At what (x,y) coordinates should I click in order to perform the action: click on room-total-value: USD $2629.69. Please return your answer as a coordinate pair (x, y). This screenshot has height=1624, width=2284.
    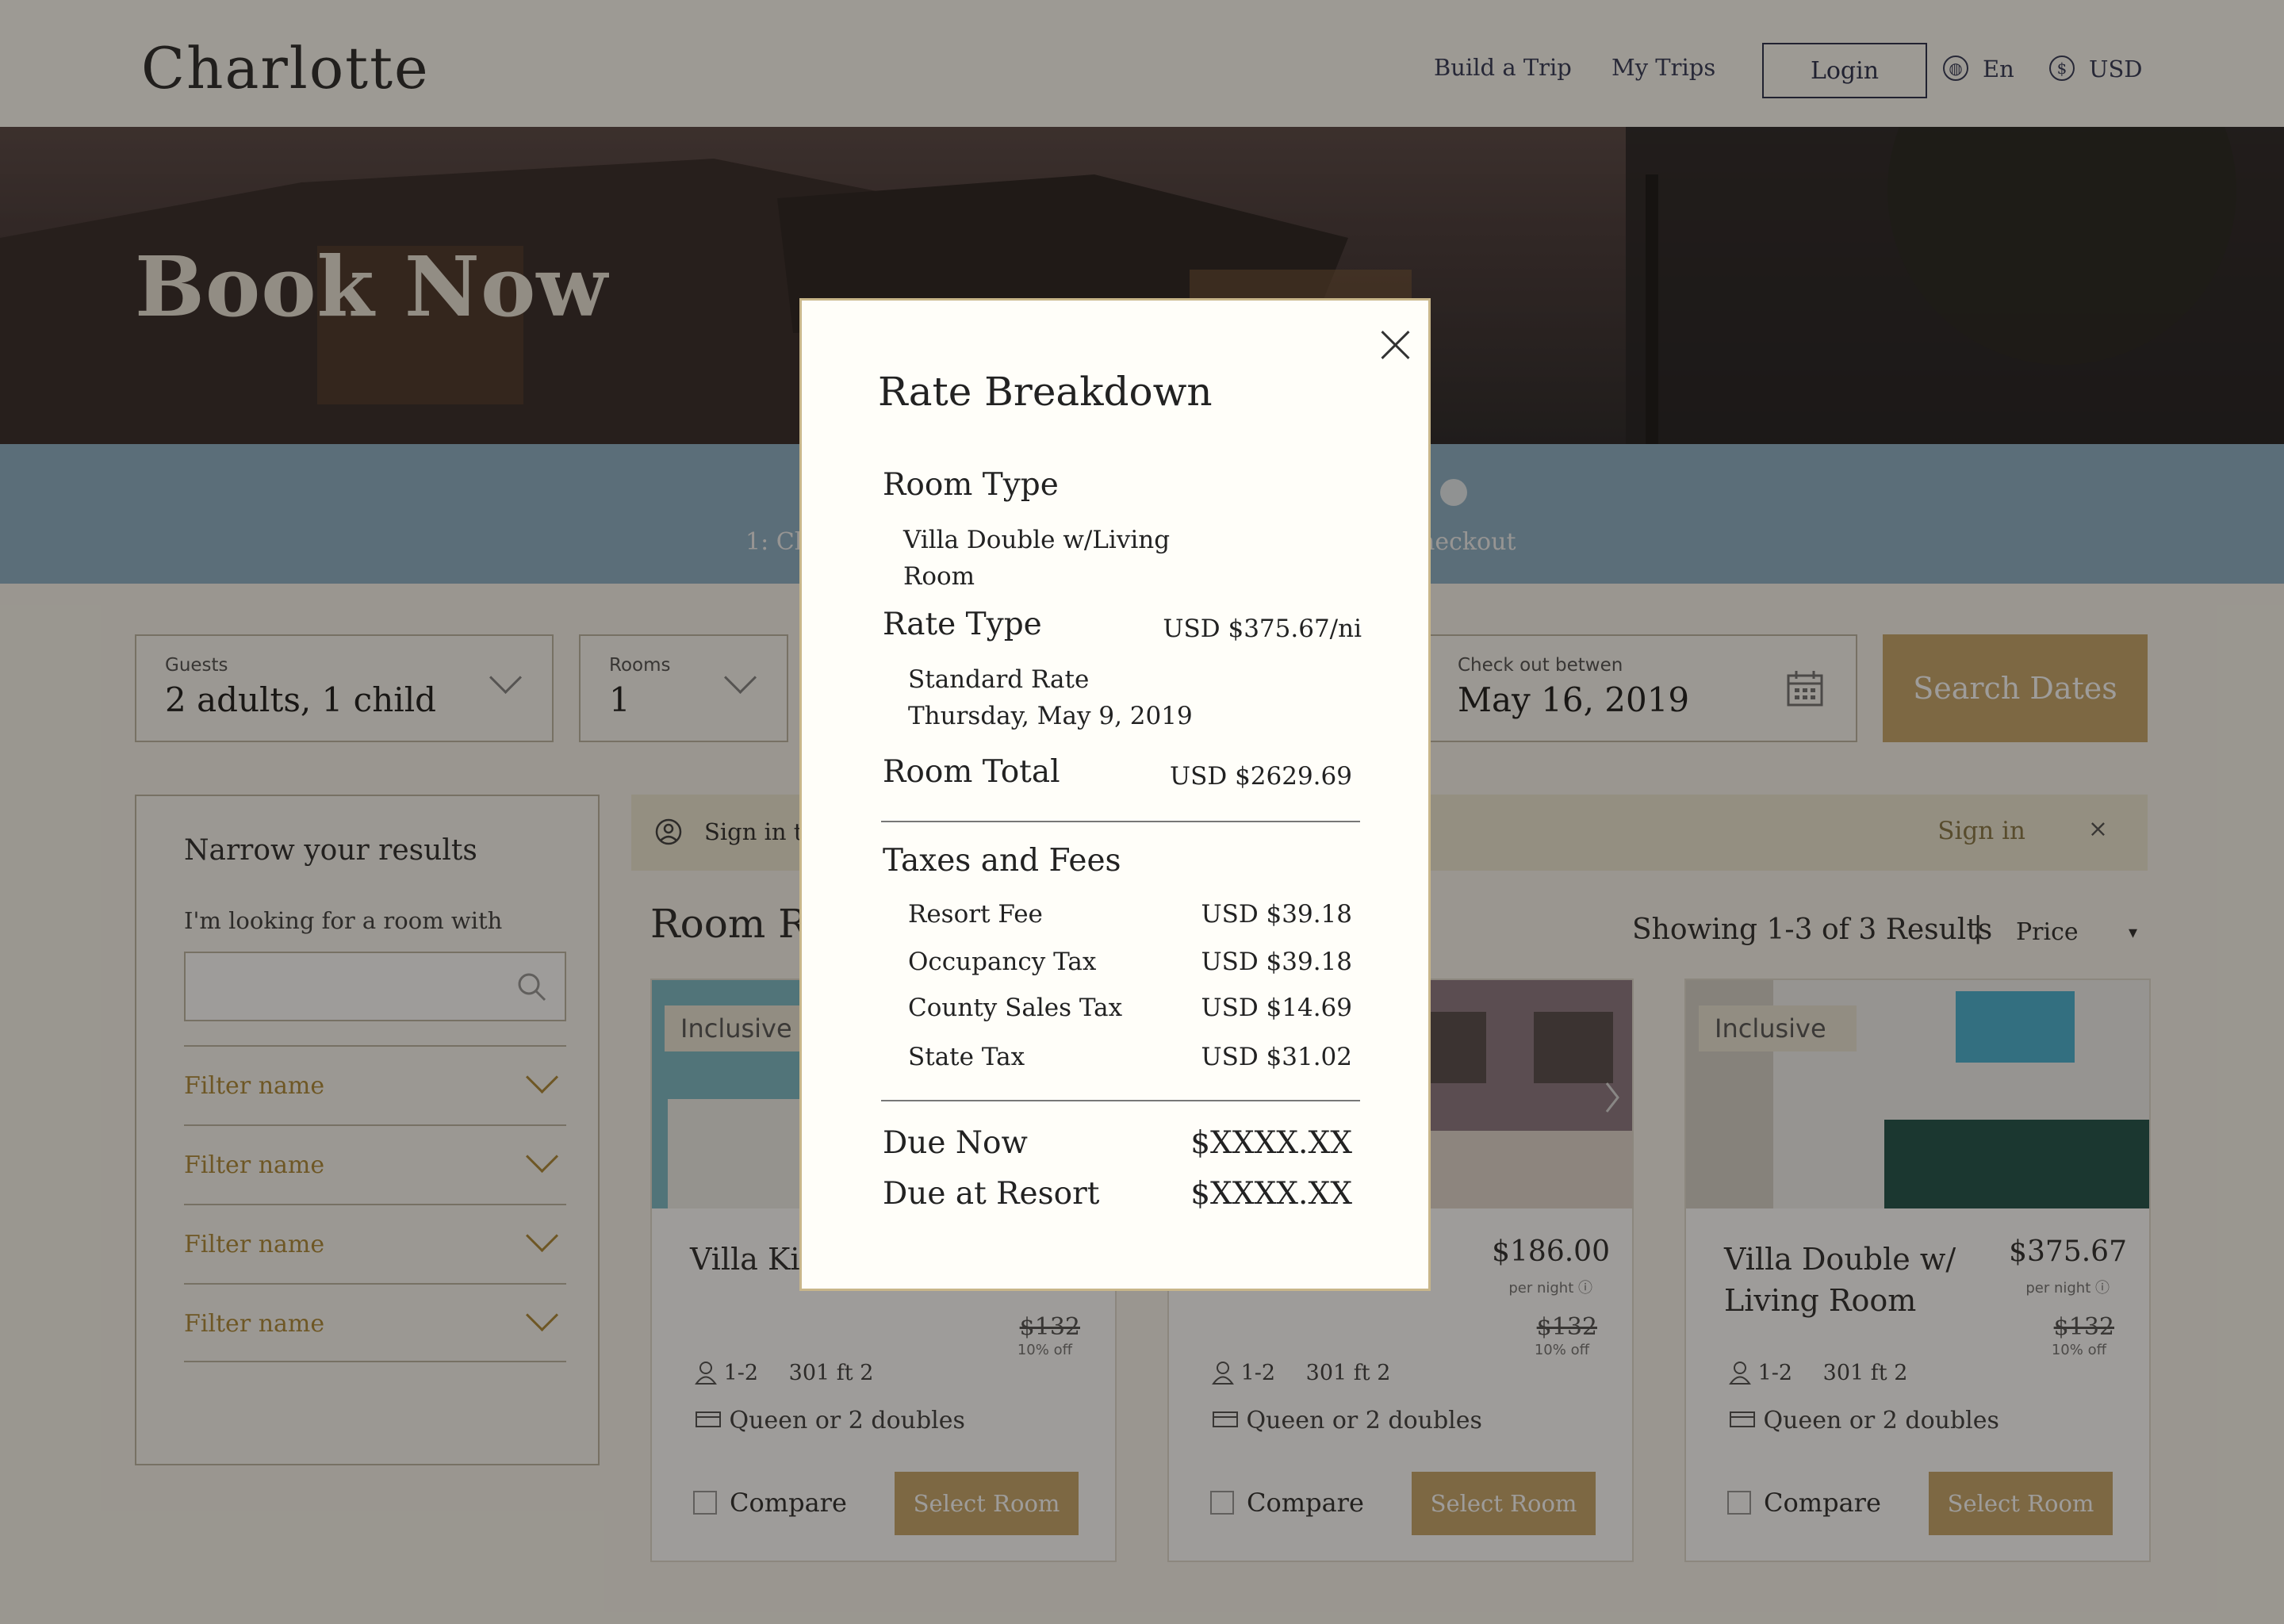
    Looking at the image, I should click on (1261, 776).